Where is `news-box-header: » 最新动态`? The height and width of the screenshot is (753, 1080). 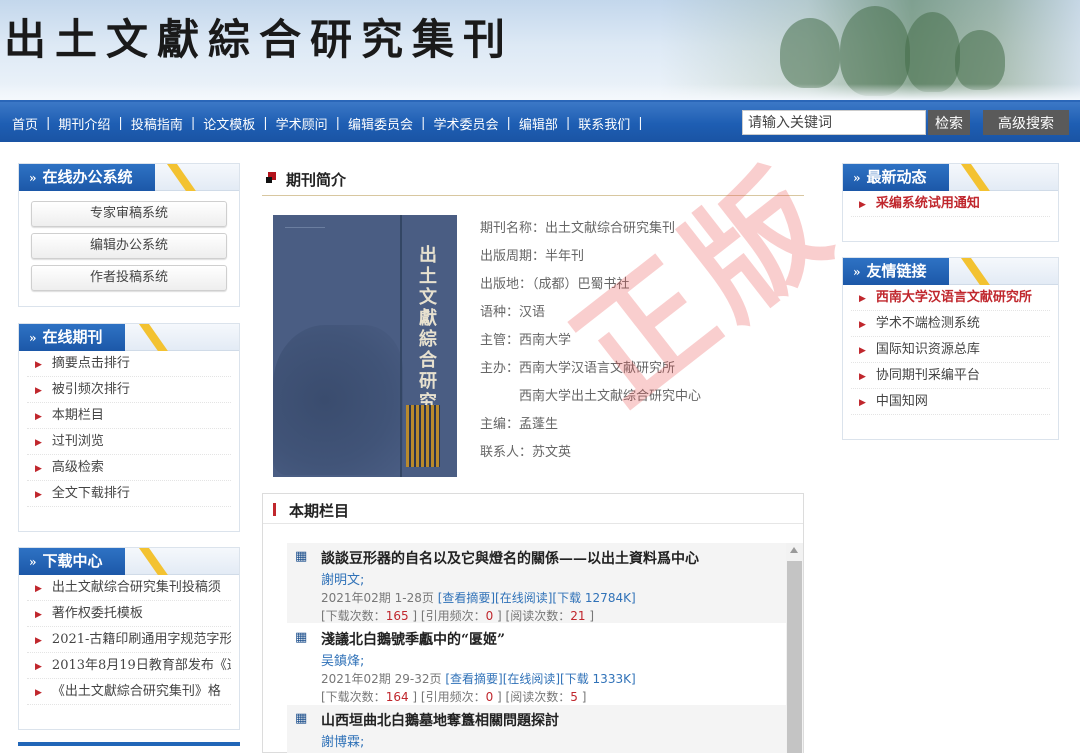 news-box-header: » 最新动态 is located at coordinates (950, 177).